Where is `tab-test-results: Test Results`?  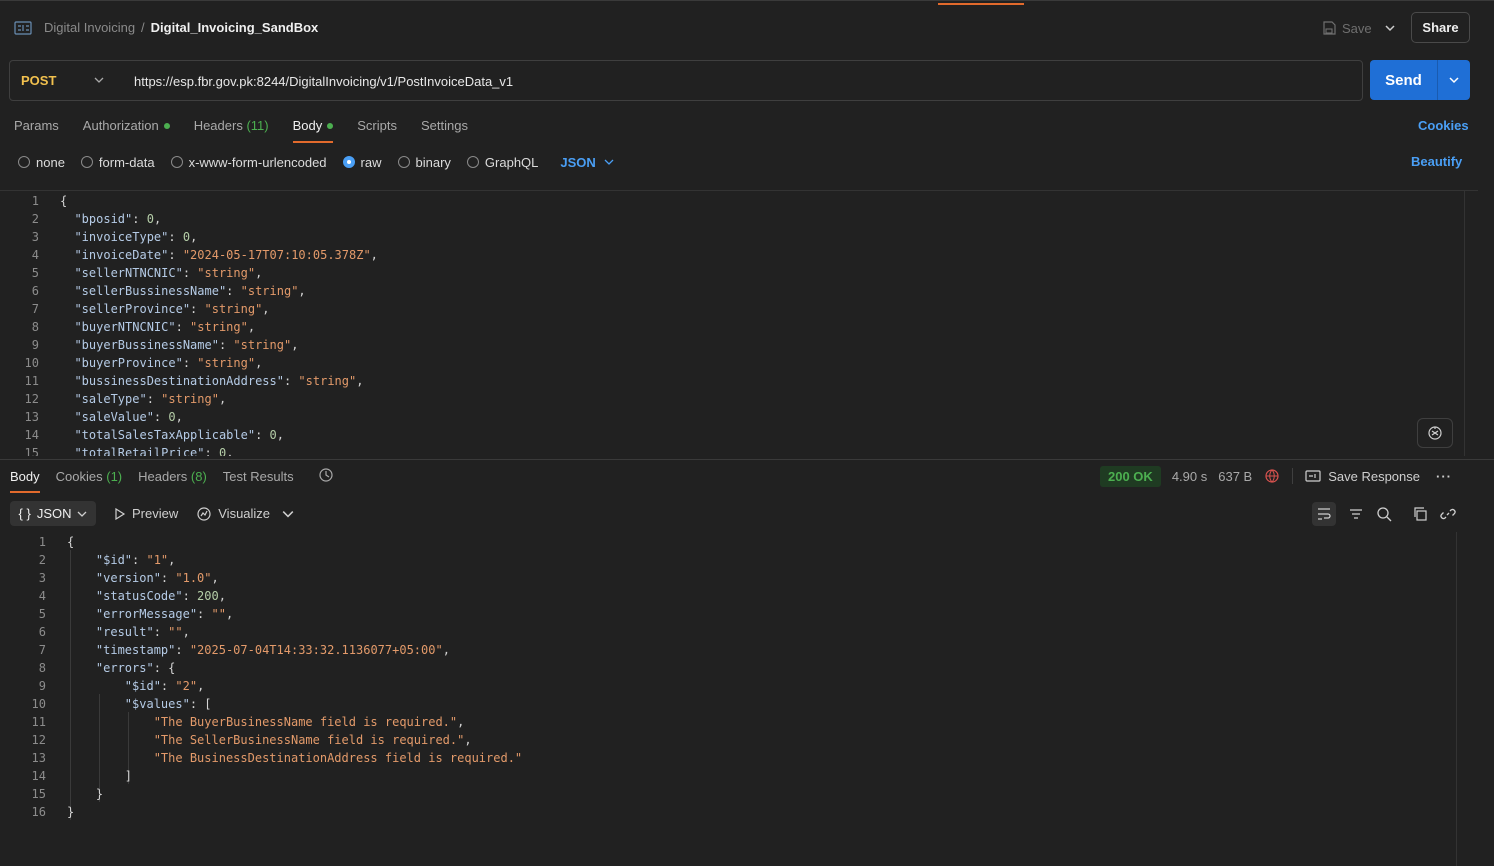
tab-test-results: Test Results is located at coordinates (258, 480).